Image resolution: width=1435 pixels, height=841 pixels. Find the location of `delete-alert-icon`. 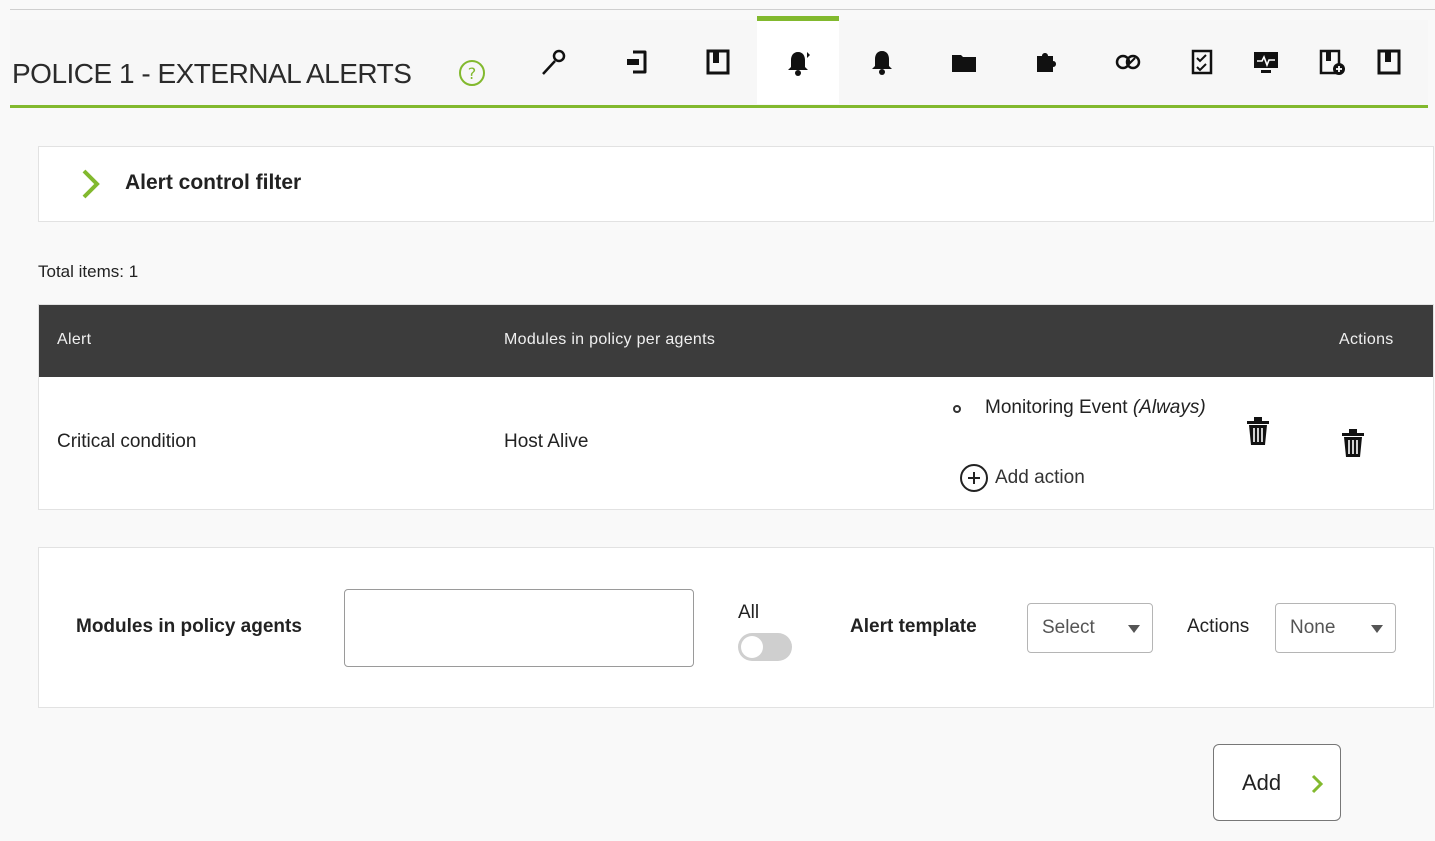

delete-alert-icon is located at coordinates (1353, 443).